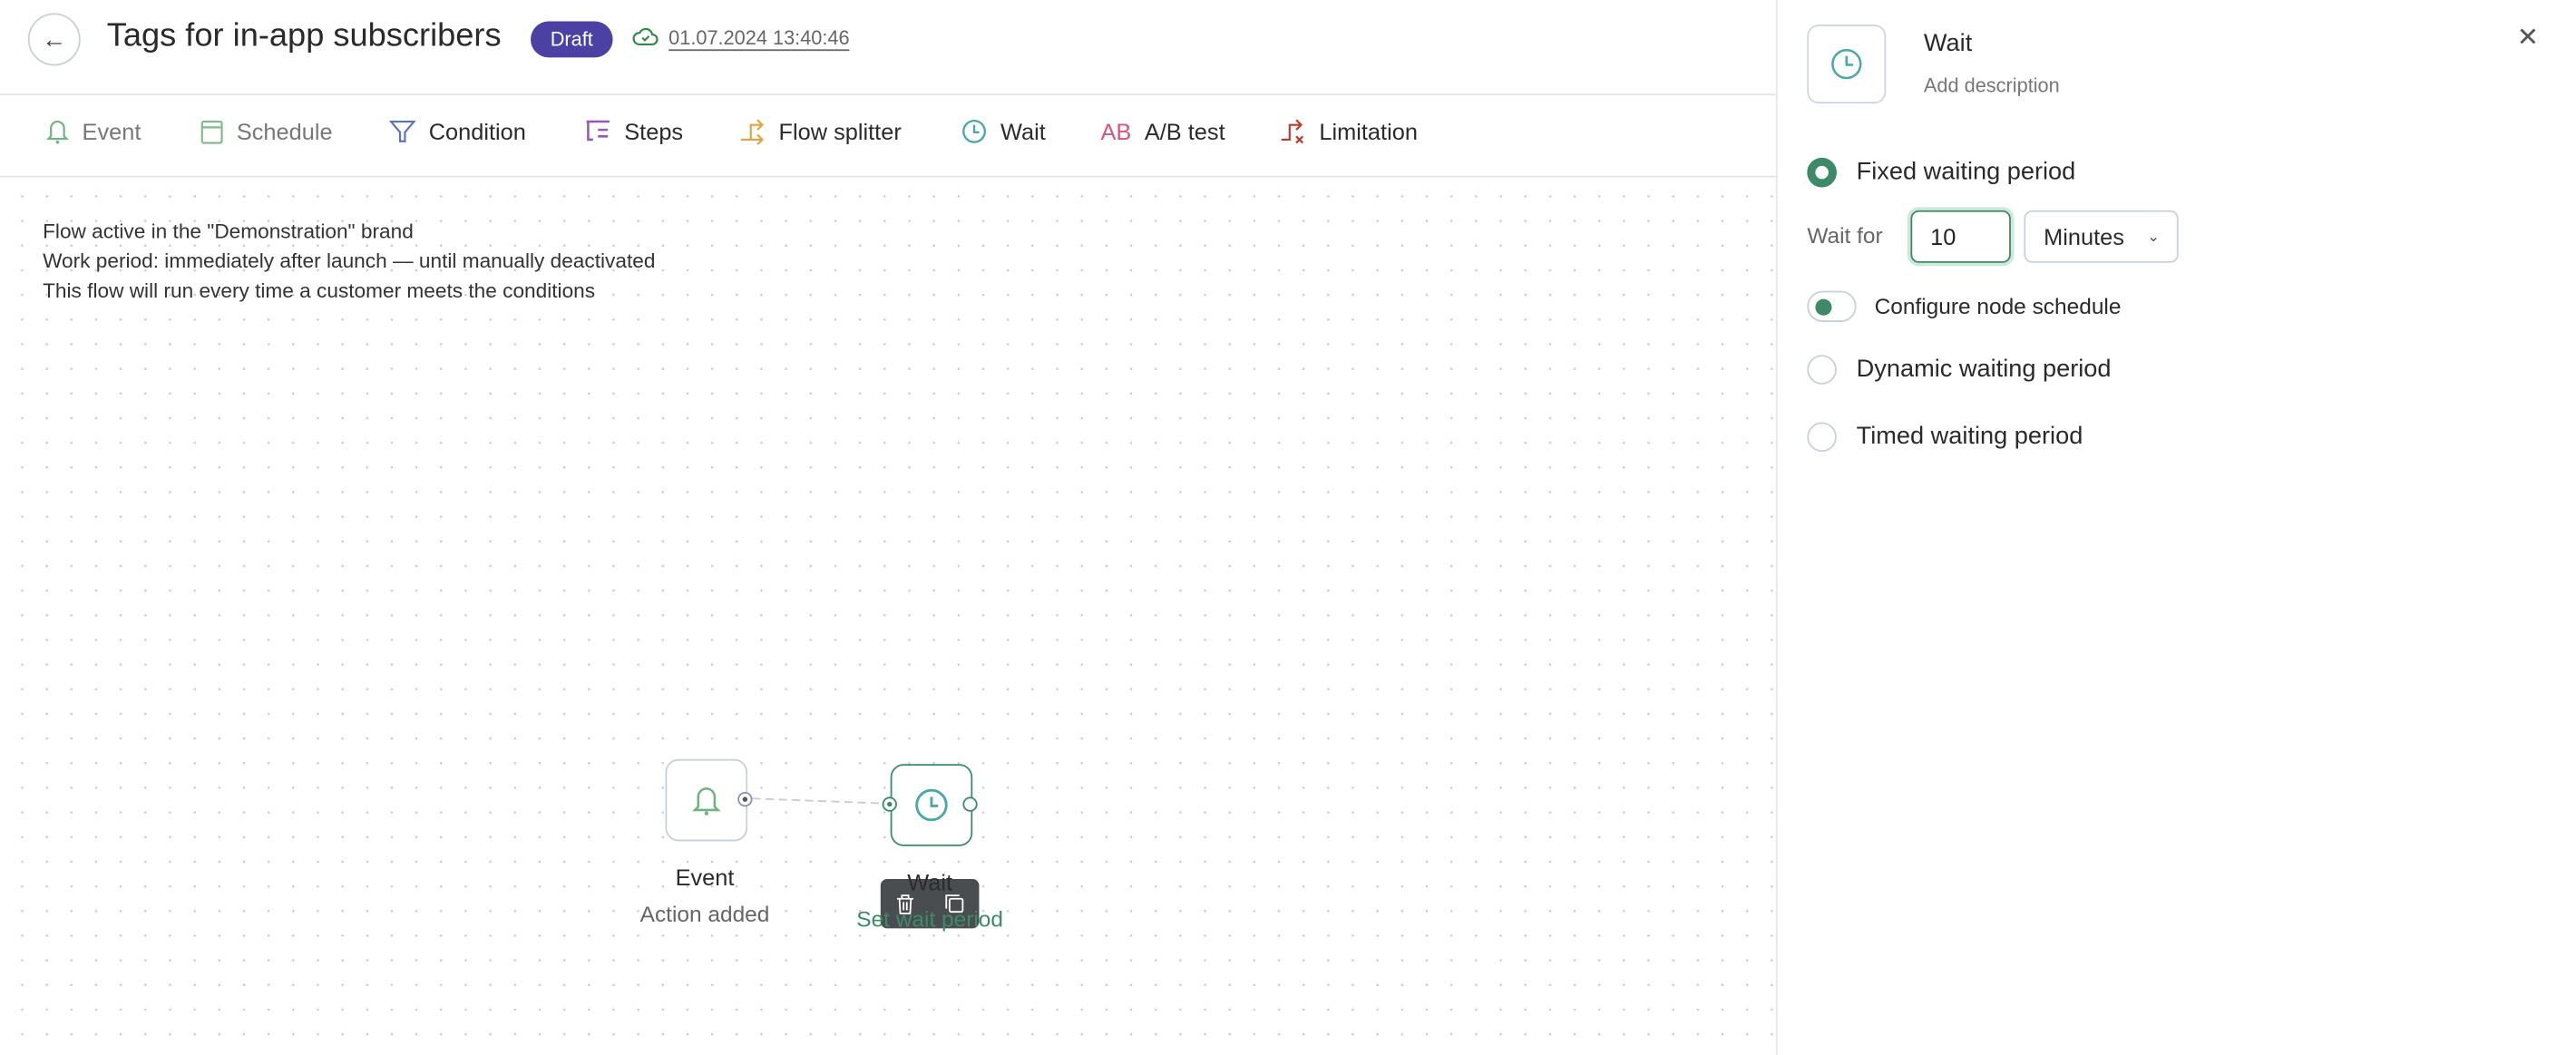 The image size is (2576, 1055). I want to click on arrow-left-icon: ←, so click(54, 39).